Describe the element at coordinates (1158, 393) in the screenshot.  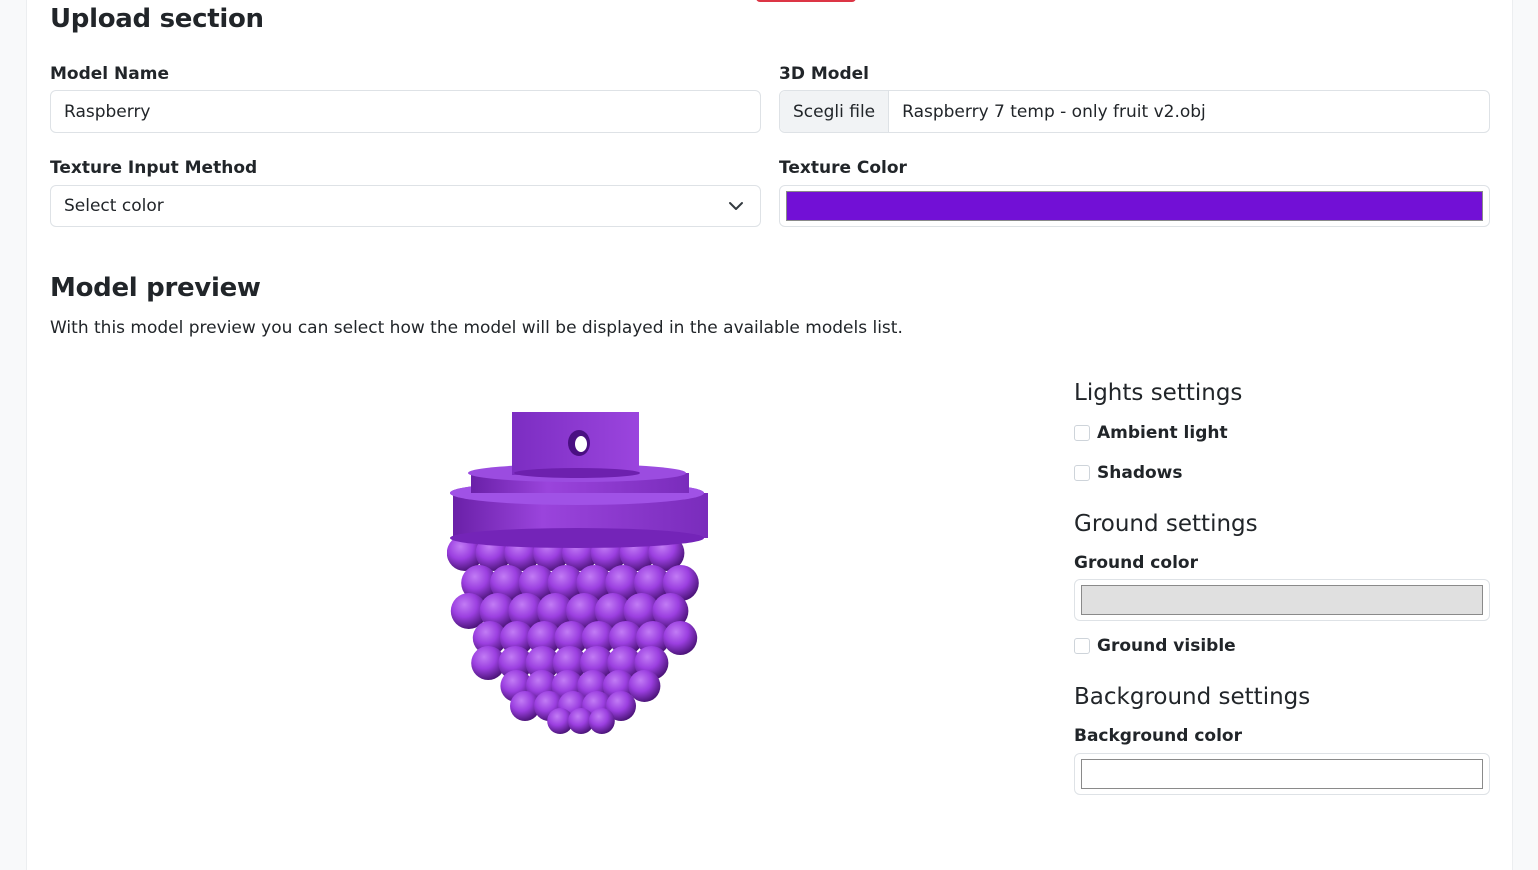
I see `lights-settings-title: Lights settings` at that location.